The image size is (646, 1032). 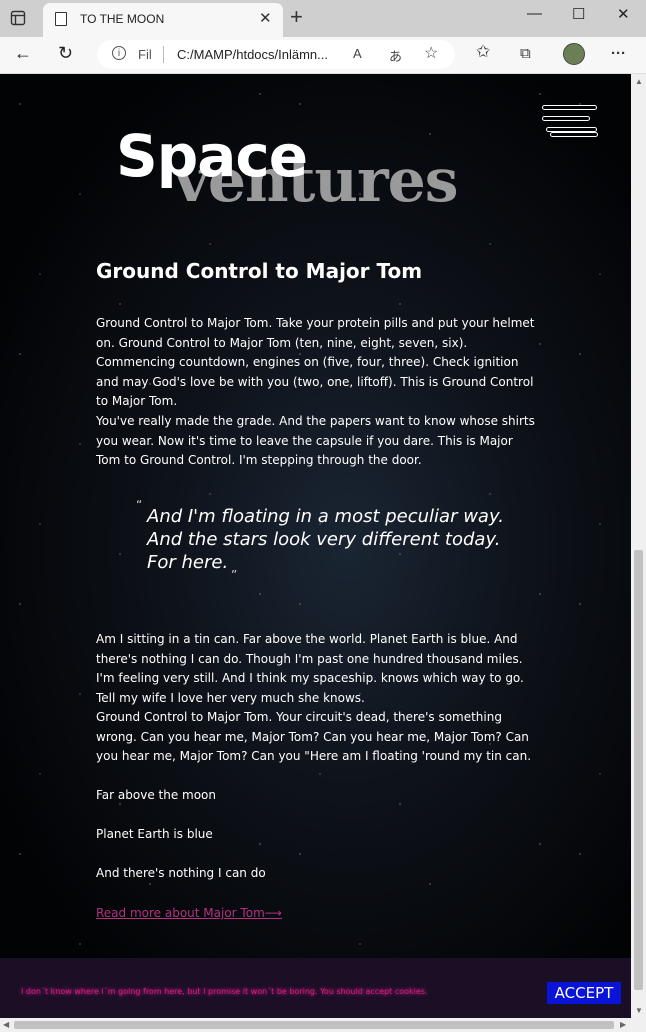 I want to click on hamburger-menu-icon, so click(x=570, y=123).